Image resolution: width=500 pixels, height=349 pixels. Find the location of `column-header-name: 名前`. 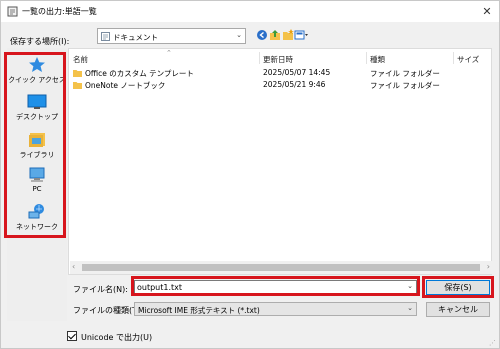

column-header-name: 名前 is located at coordinates (80, 59).